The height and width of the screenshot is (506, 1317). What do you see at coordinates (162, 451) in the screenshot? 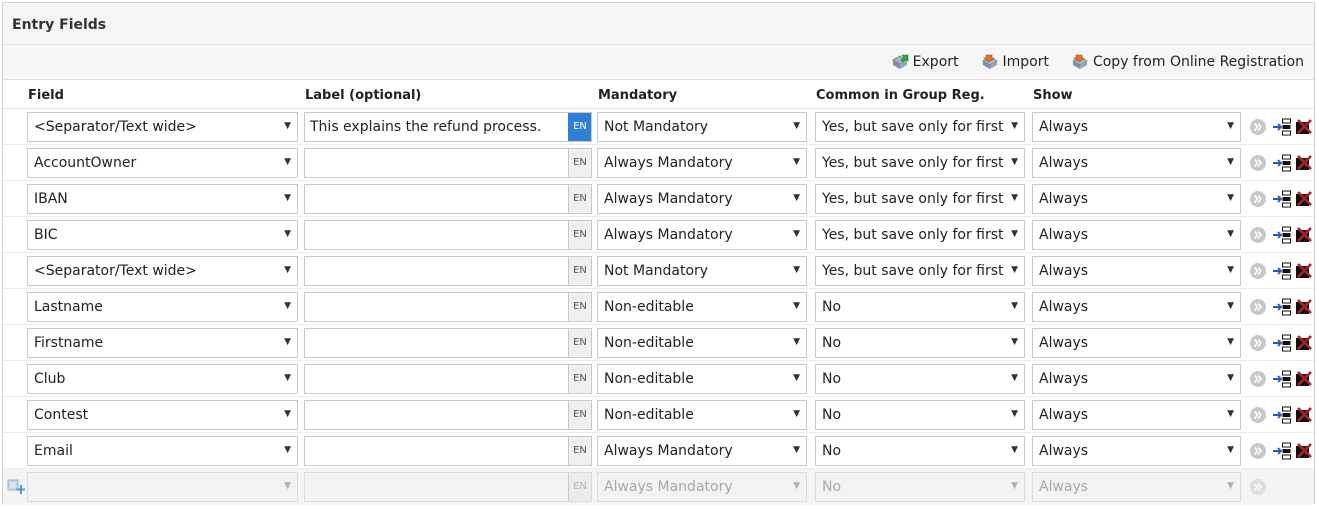
I see `field-select: Email ▼` at bounding box center [162, 451].